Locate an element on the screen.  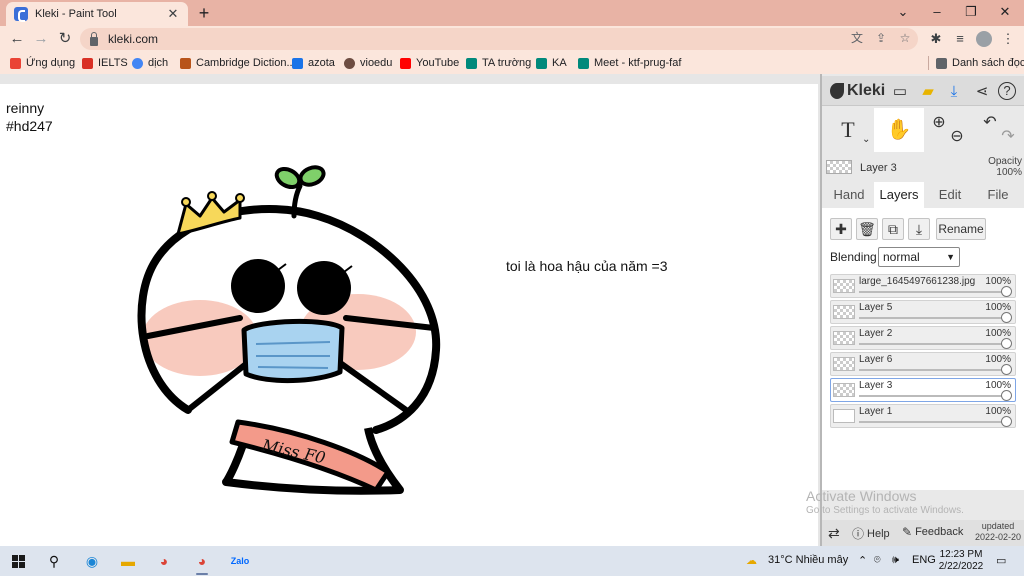
reload-icon: ↻ is located at coordinates (65, 39).